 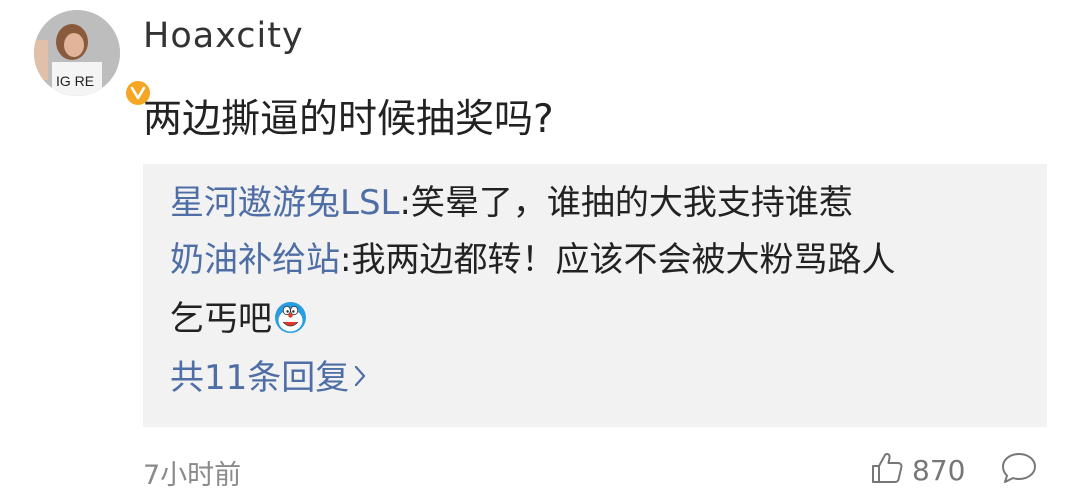 I want to click on author-avatar: IG RE, so click(x=93, y=59).